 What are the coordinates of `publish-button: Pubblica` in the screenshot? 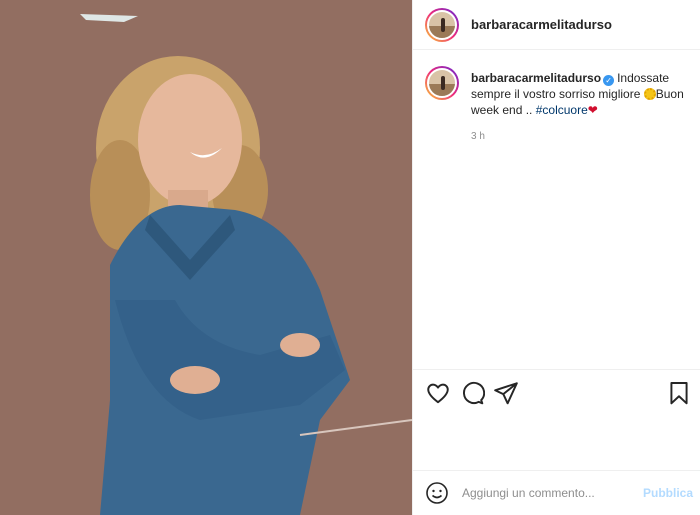 It's located at (668, 493).